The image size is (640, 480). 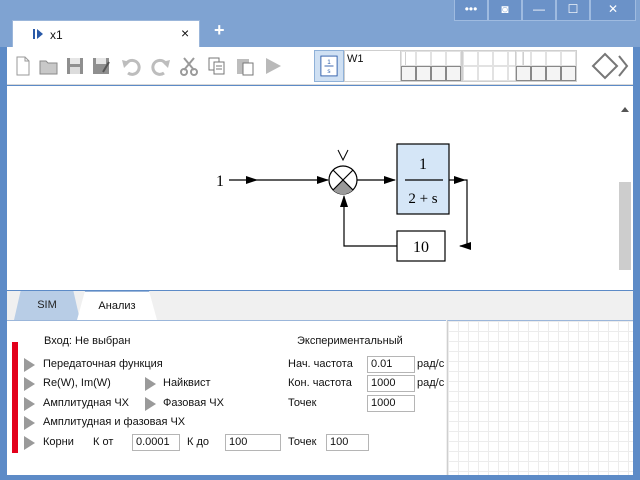 What do you see at coordinates (29, 443) in the screenshot?
I see `roots-play-icon` at bounding box center [29, 443].